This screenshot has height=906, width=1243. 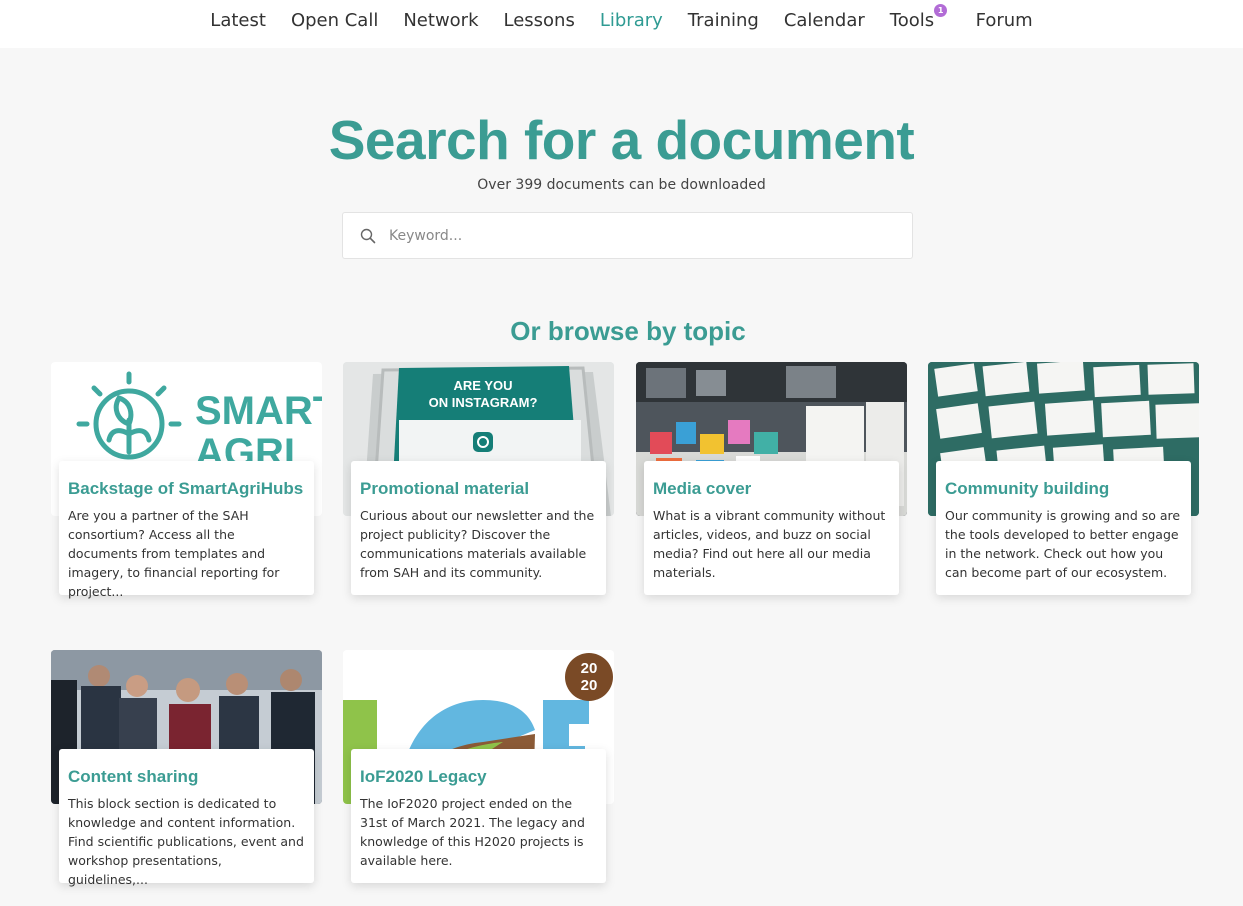 I want to click on nav-item-training: Training, so click(x=723, y=20).